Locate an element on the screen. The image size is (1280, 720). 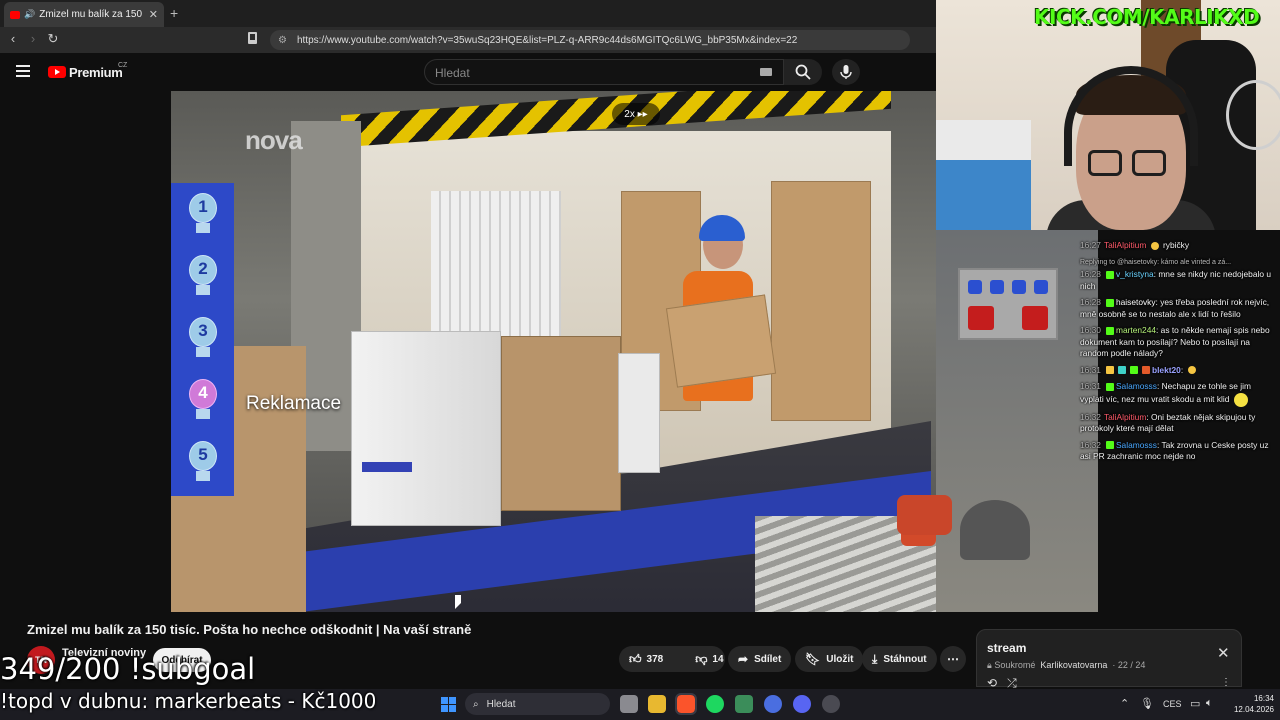
file-explorer-icon is located at coordinates (657, 704).